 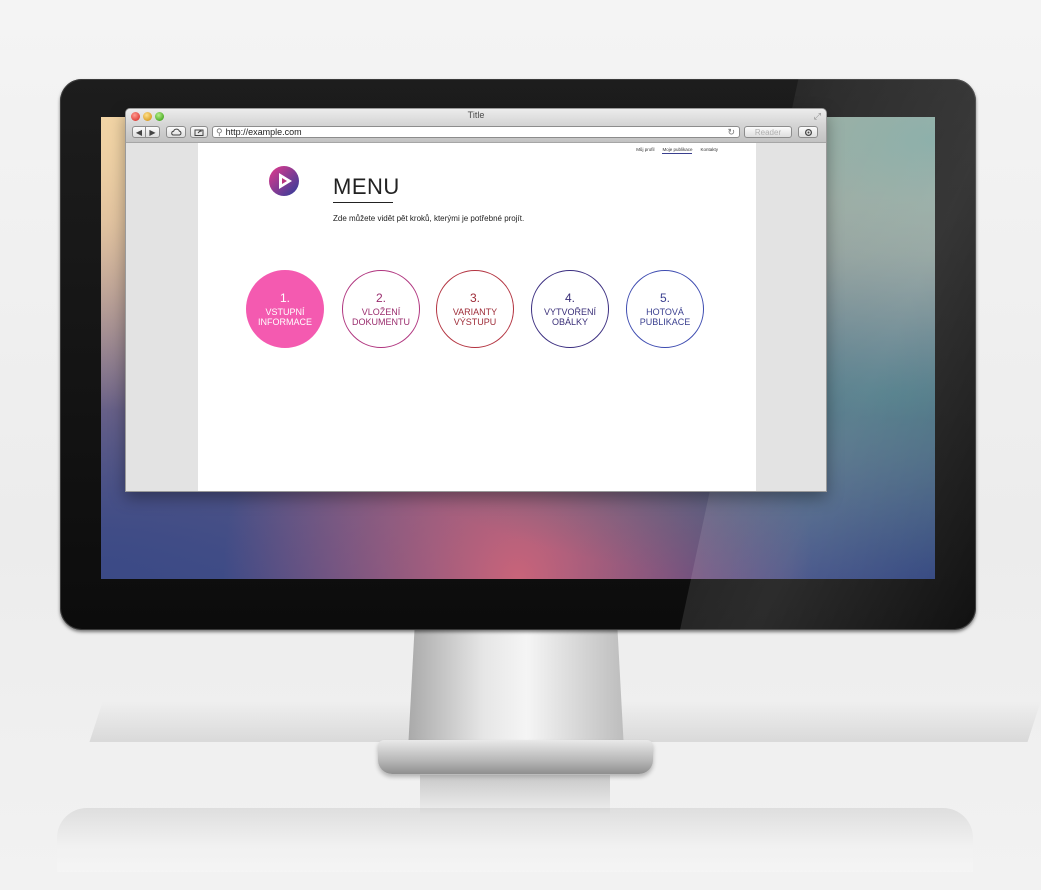 I want to click on step-label-line1: HOTOVÁ, so click(x=665, y=312).